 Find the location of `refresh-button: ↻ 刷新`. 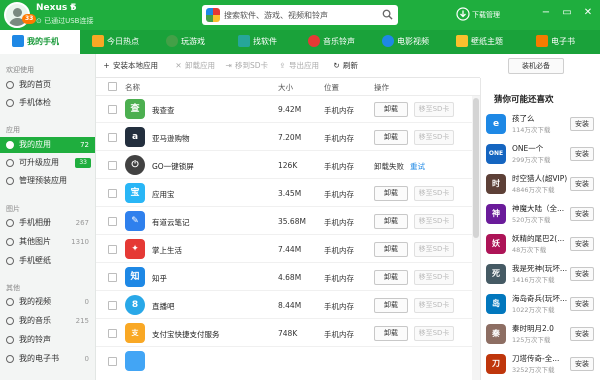

refresh-button: ↻ 刷新 is located at coordinates (345, 65).